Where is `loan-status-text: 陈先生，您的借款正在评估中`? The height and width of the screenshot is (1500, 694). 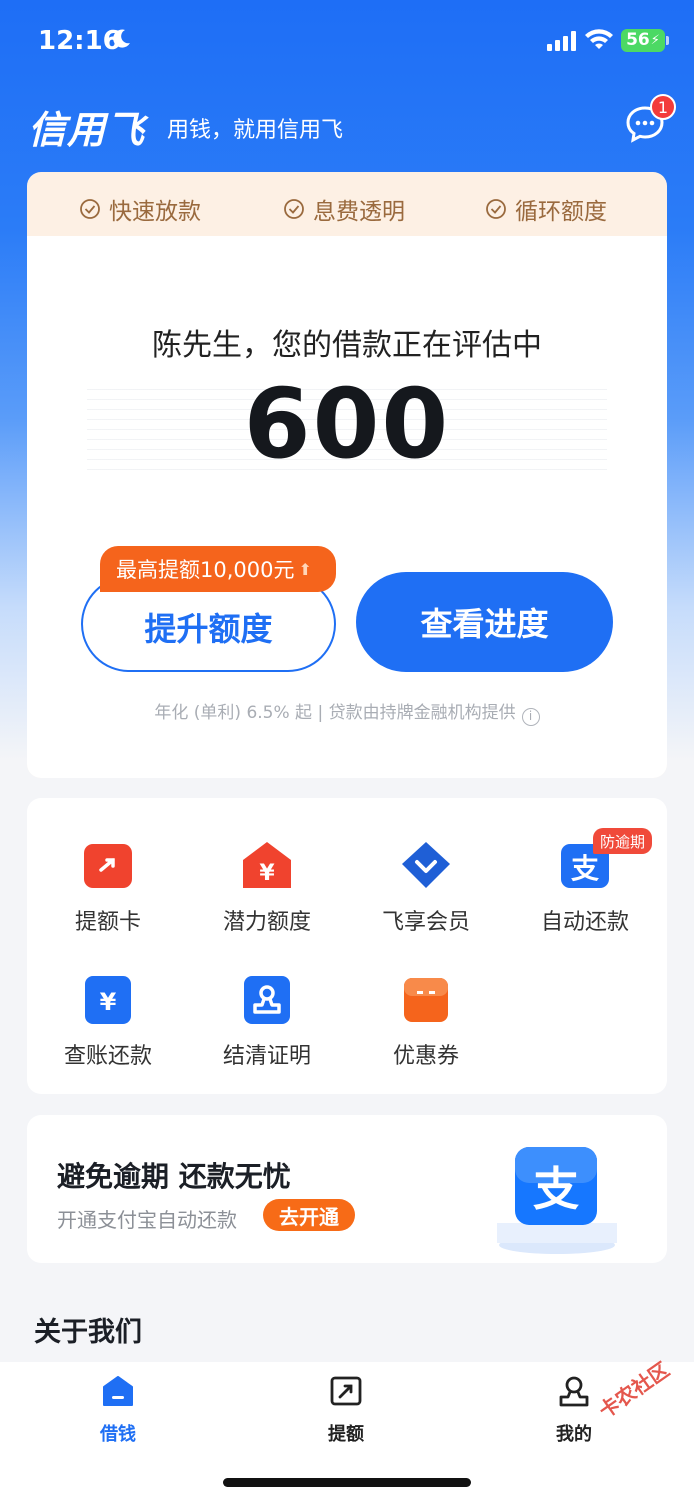
loan-status-text: 陈先生，您的借款正在评估中 is located at coordinates (347, 345).